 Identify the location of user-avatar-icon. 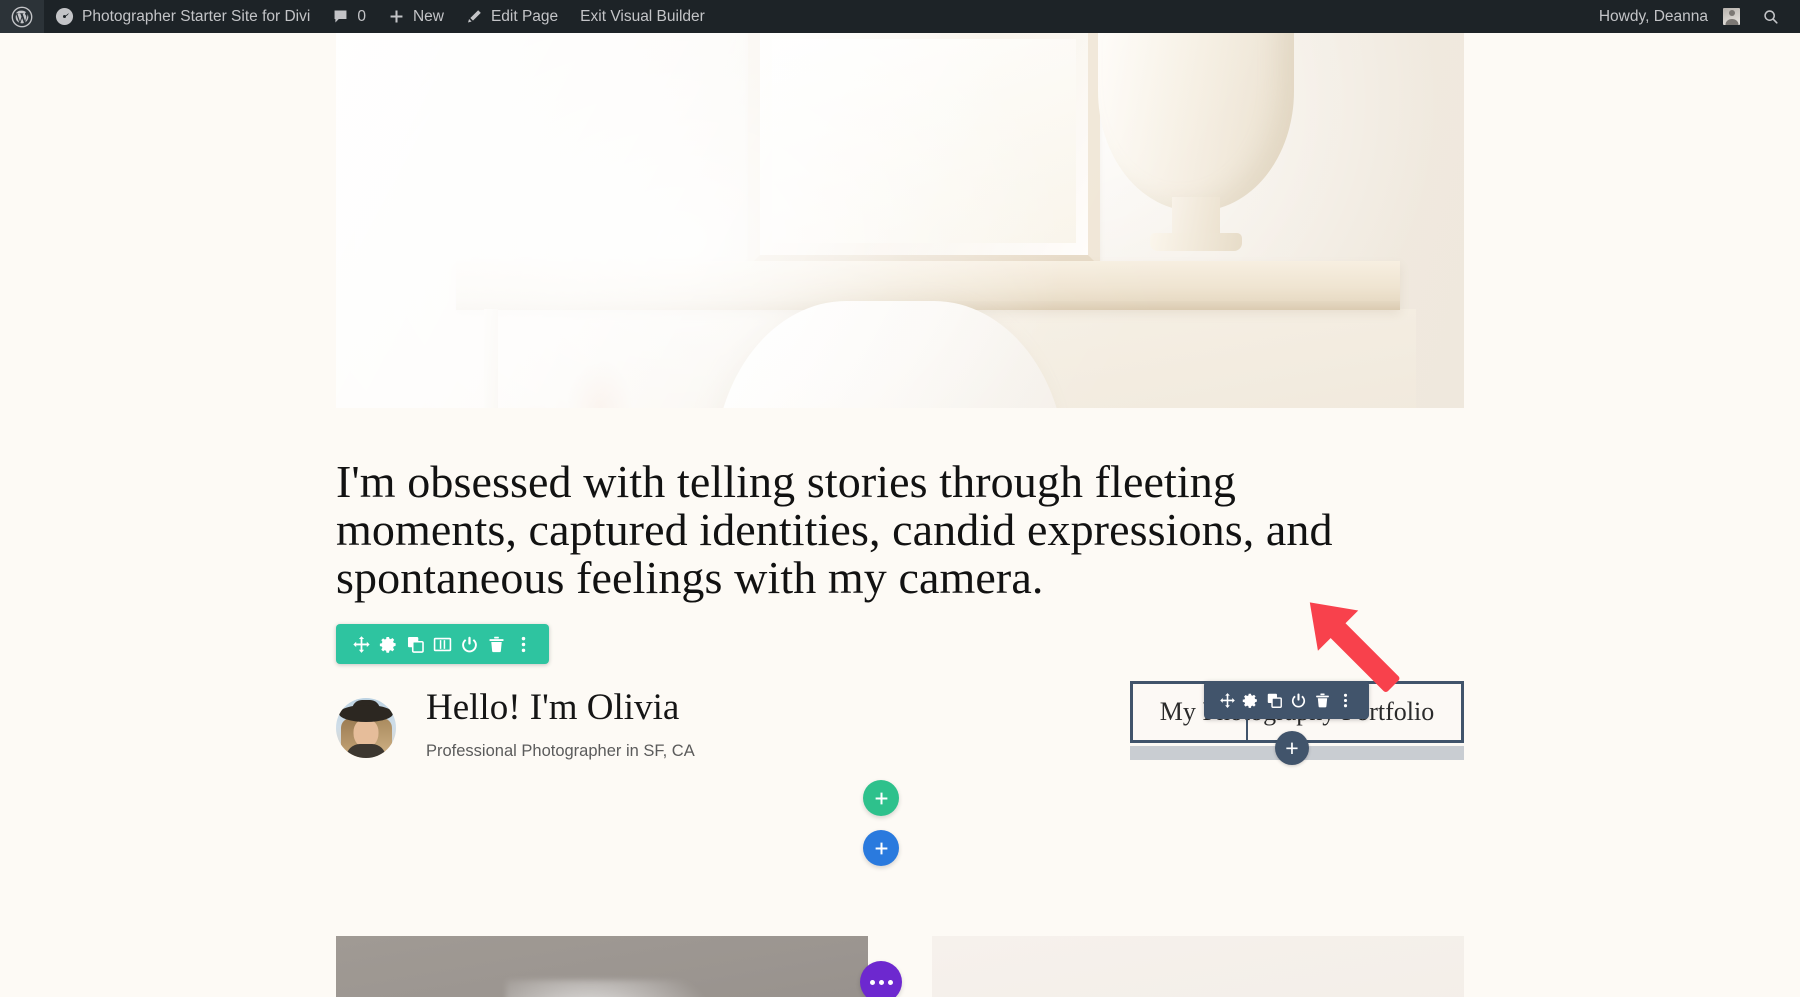
(1731, 16).